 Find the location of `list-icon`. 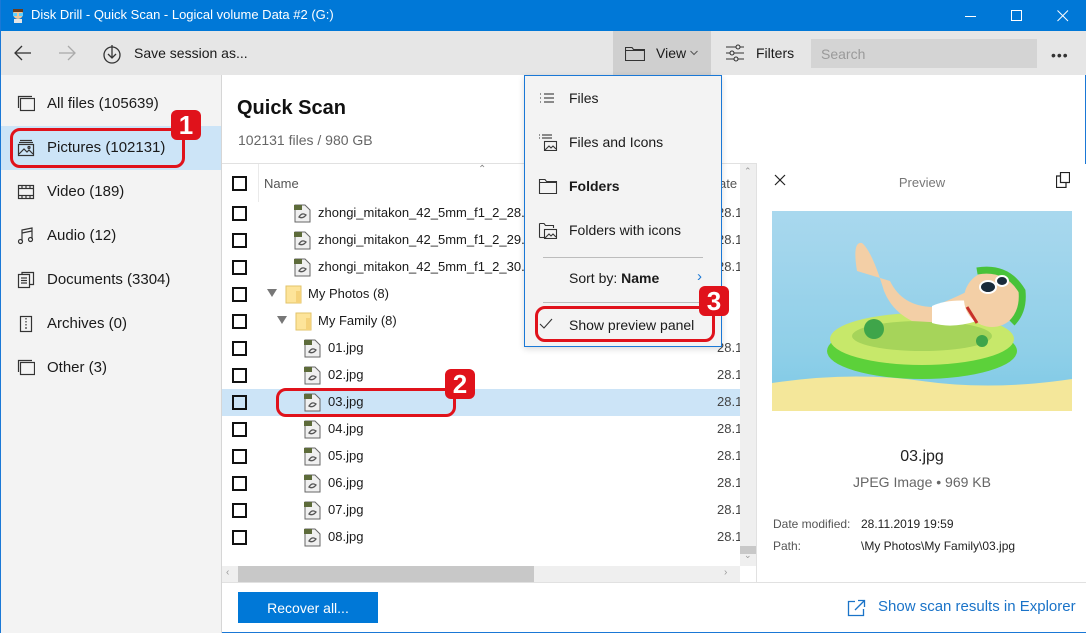

list-icon is located at coordinates (548, 98).